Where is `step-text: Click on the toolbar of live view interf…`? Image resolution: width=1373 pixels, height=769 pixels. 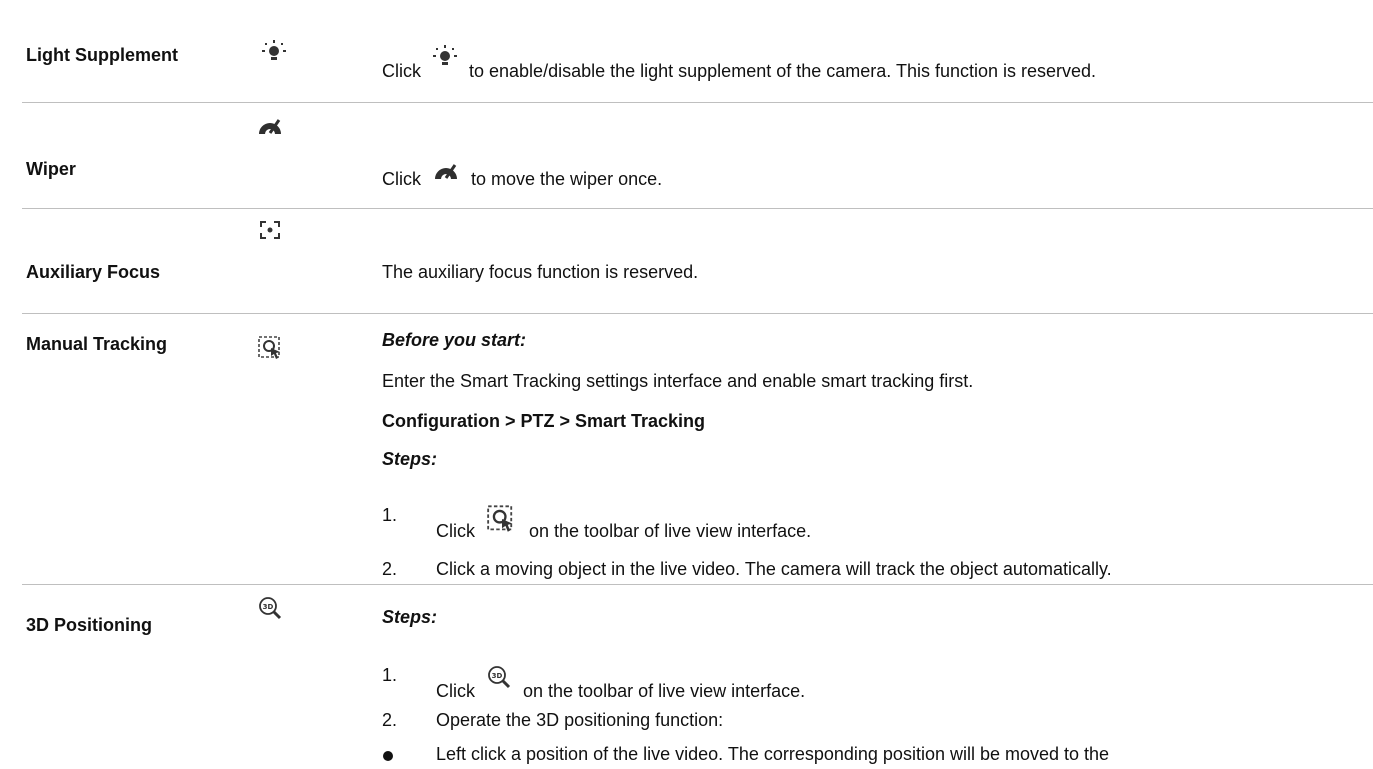 step-text: Click on the toolbar of live view interf… is located at coordinates (623, 523).